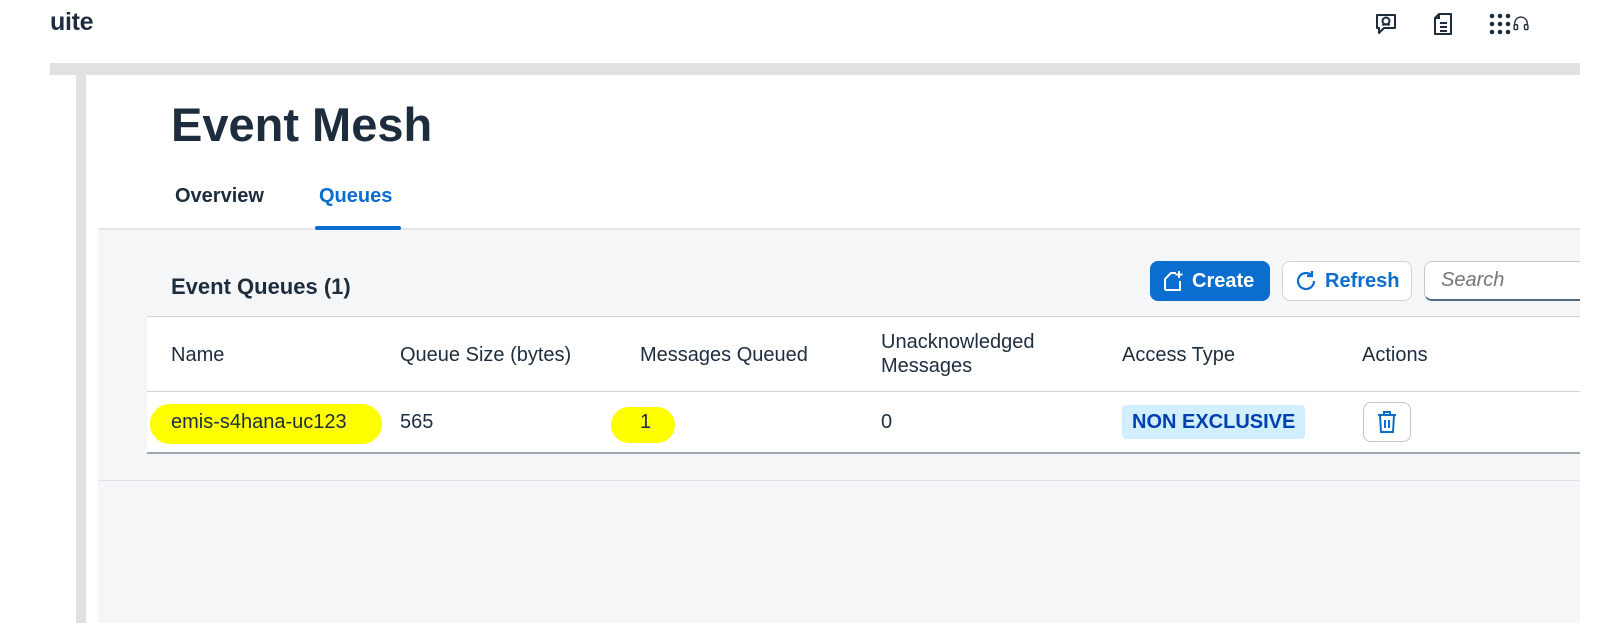 The height and width of the screenshot is (623, 1600). I want to click on brand-title: uite, so click(72, 22).